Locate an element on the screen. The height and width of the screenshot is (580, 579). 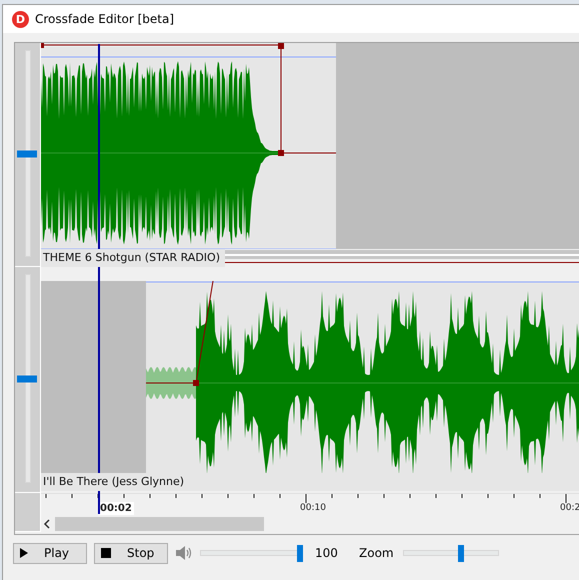
app-logo-icon: D is located at coordinates (20, 19).